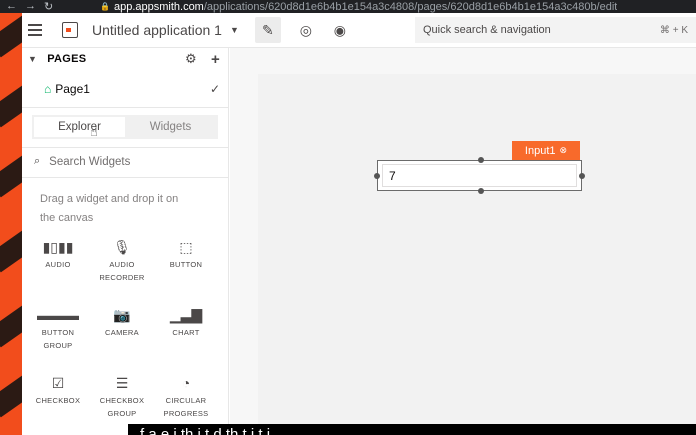 The image size is (696, 435). Describe the element at coordinates (58, 382) in the screenshot. I see `checkbox-icon: ☑` at that location.